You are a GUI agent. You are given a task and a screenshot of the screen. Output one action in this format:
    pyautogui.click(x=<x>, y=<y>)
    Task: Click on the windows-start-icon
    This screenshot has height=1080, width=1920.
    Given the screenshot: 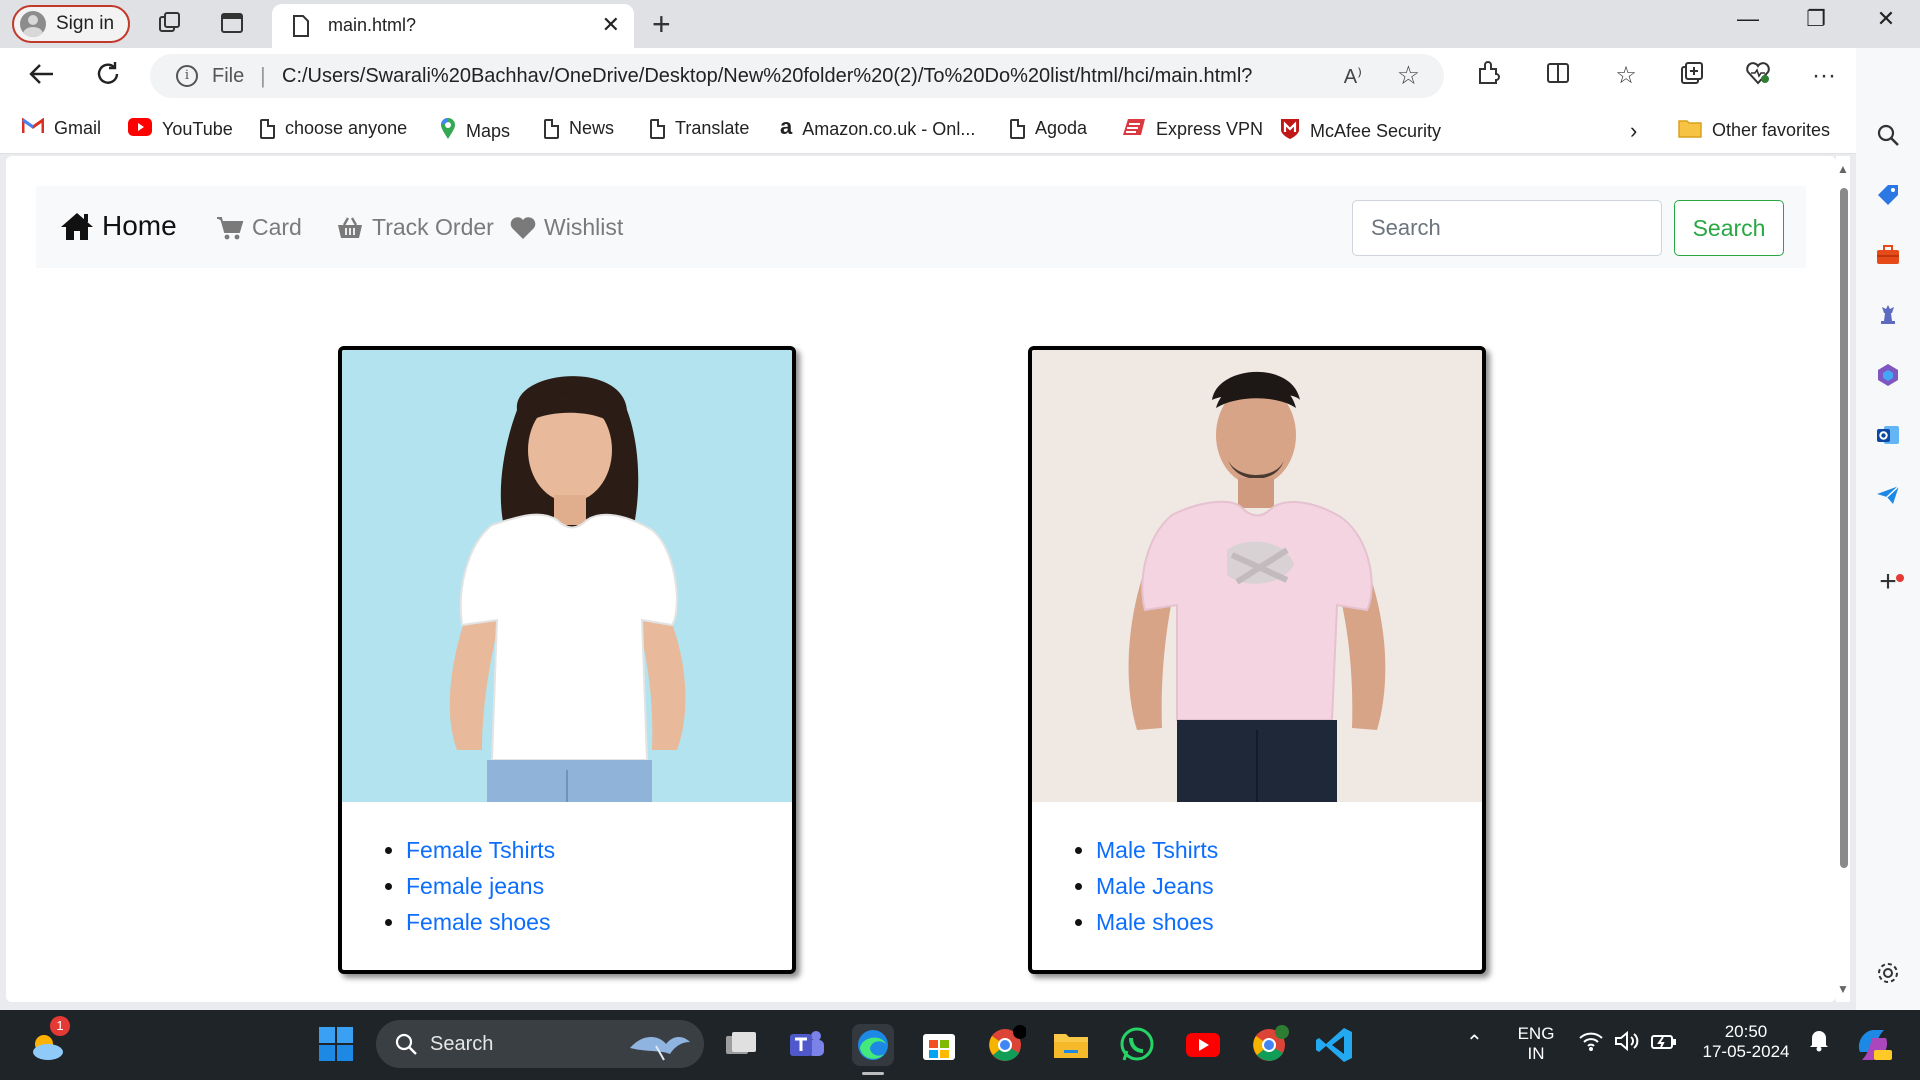 What is the action you would take?
    pyautogui.click(x=337, y=1045)
    